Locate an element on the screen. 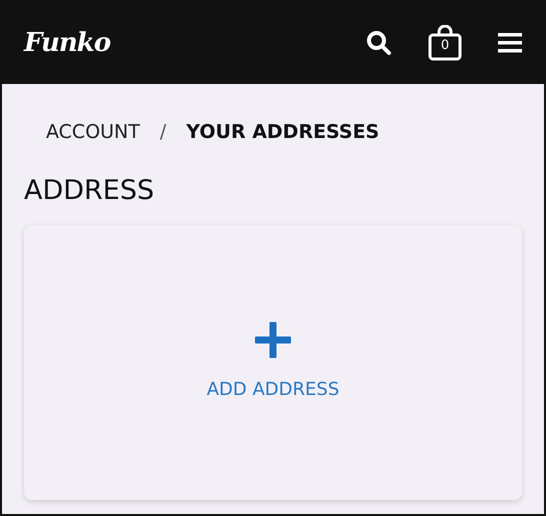  menu-icon is located at coordinates (510, 43).